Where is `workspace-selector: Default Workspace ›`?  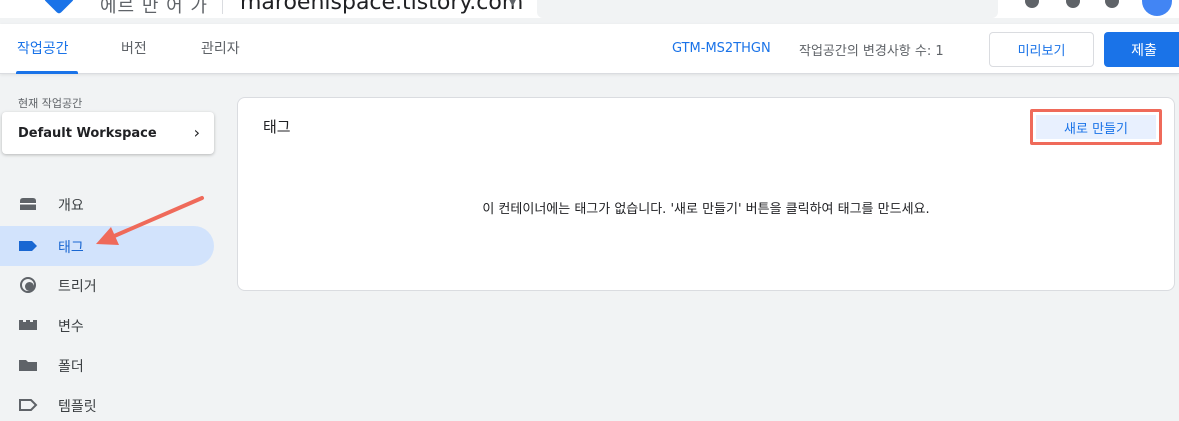
workspace-selector: Default Workspace › is located at coordinates (108, 133).